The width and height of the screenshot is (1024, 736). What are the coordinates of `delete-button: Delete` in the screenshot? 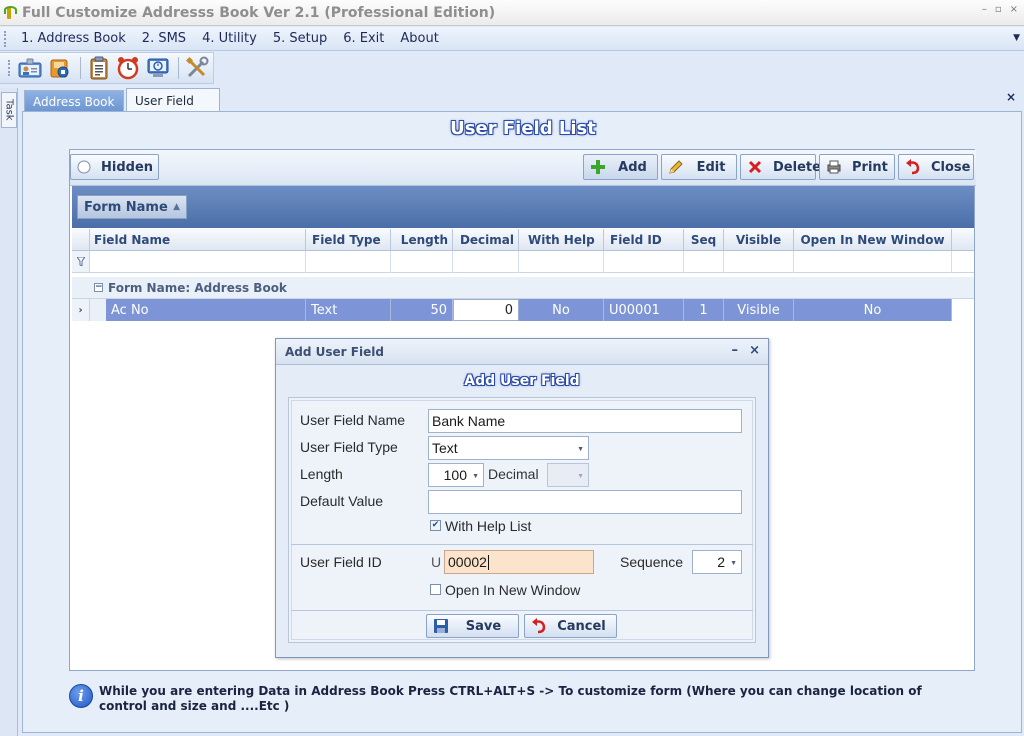 It's located at (780, 167).